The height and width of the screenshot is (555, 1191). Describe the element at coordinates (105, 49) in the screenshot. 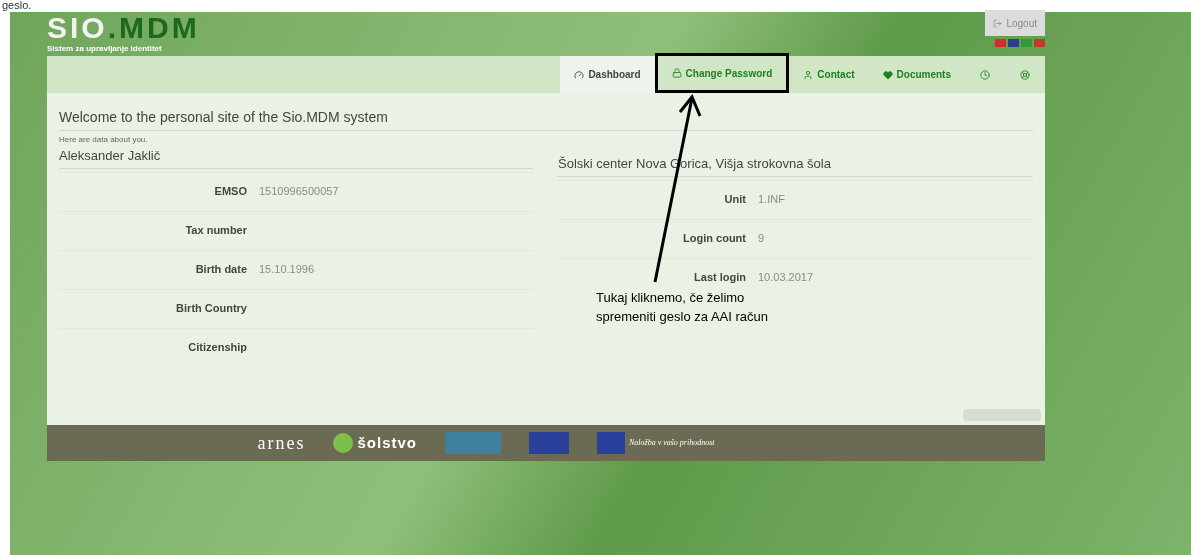

I see `subtitle-text: Sistem za upravljanje identitet` at that location.